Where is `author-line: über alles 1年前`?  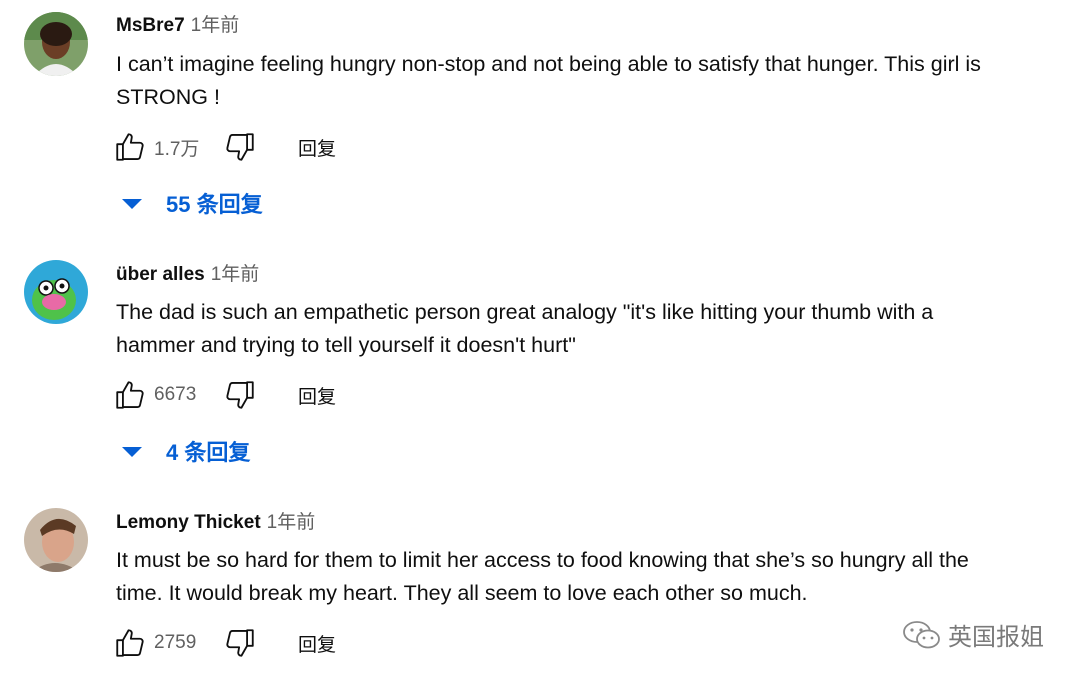
author-line: über alles 1年前 is located at coordinates (187, 275).